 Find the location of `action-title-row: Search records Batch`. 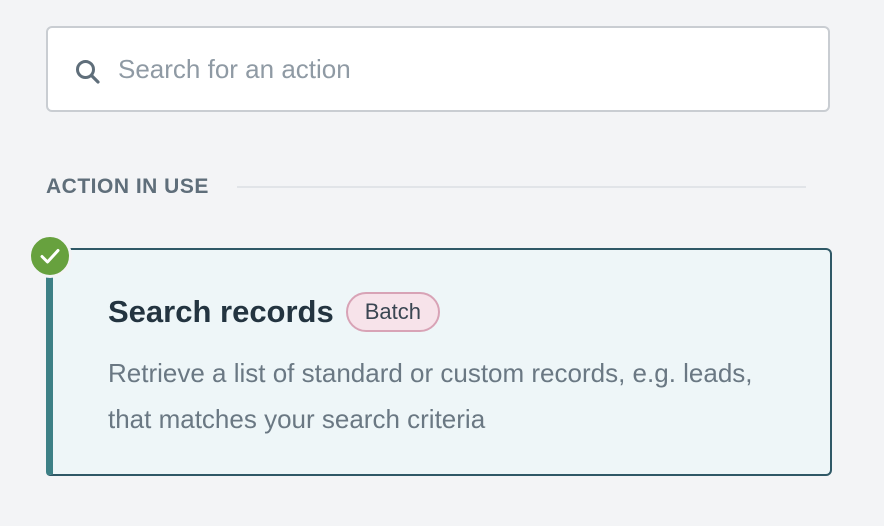

action-title-row: Search records Batch is located at coordinates (274, 312).